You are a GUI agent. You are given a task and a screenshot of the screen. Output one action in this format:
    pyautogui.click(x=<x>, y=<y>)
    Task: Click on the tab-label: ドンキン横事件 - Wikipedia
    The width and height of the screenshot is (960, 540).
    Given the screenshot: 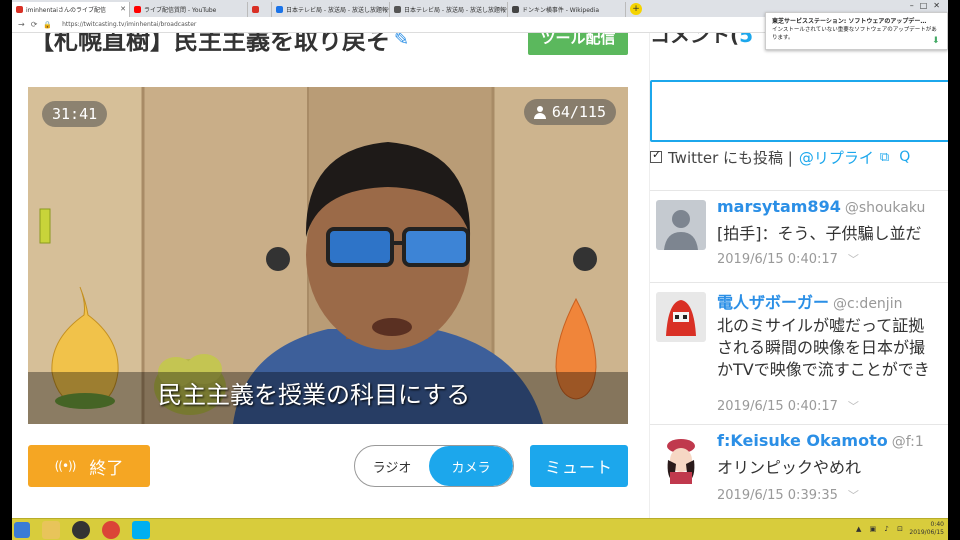 What is the action you would take?
    pyautogui.click(x=561, y=10)
    